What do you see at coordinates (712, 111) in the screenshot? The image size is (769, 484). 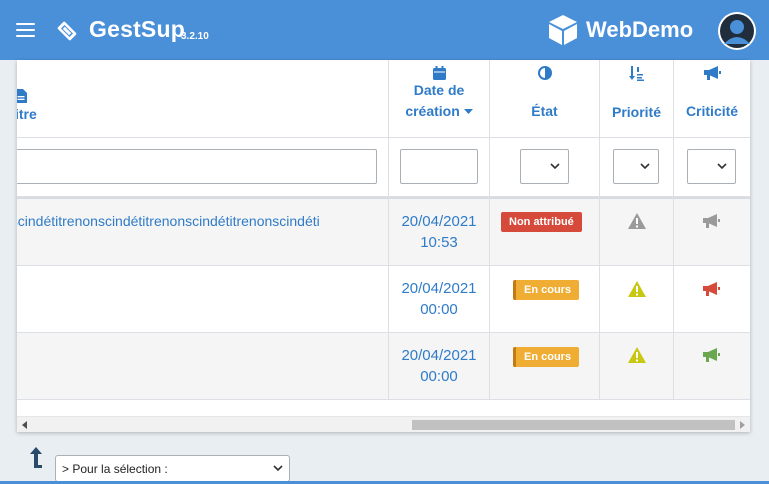 I see `column-criticality-label: Criticité` at bounding box center [712, 111].